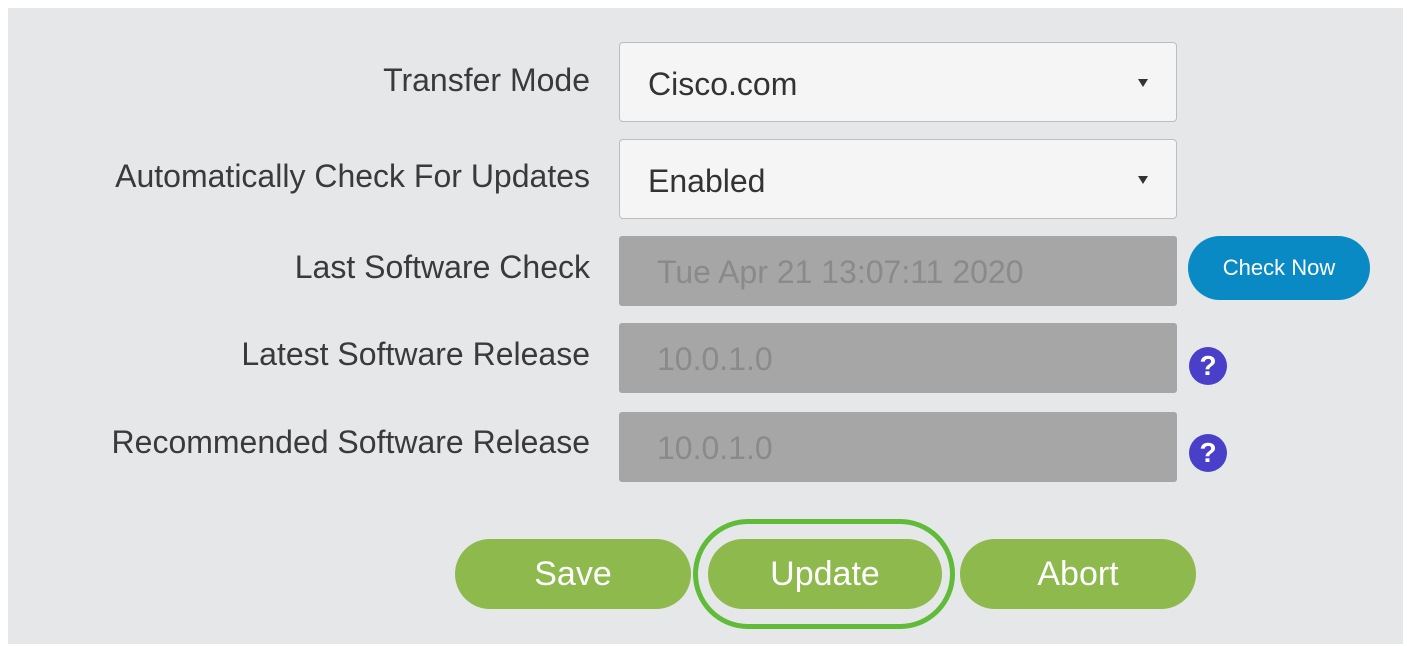  I want to click on recommended-release-field: 10.0.1.0, so click(898, 447).